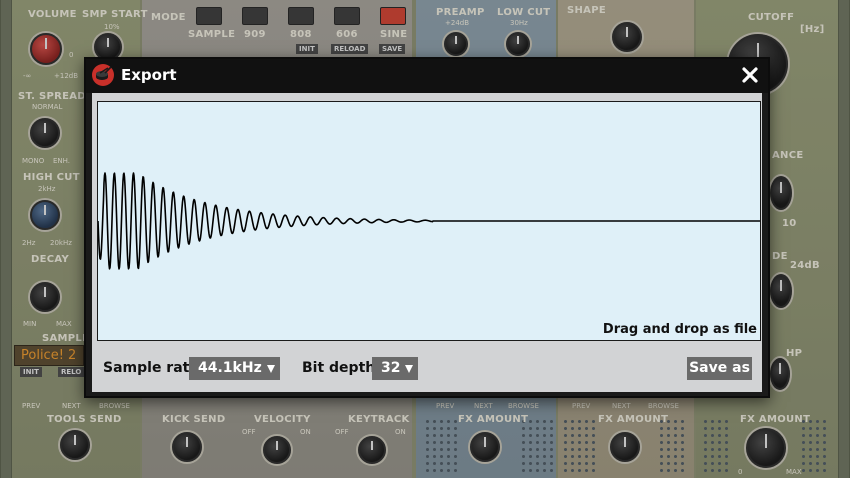 The image size is (850, 478). Describe the element at coordinates (679, 329) in the screenshot. I see `drag-drop-hint: Drag and drop as file` at that location.